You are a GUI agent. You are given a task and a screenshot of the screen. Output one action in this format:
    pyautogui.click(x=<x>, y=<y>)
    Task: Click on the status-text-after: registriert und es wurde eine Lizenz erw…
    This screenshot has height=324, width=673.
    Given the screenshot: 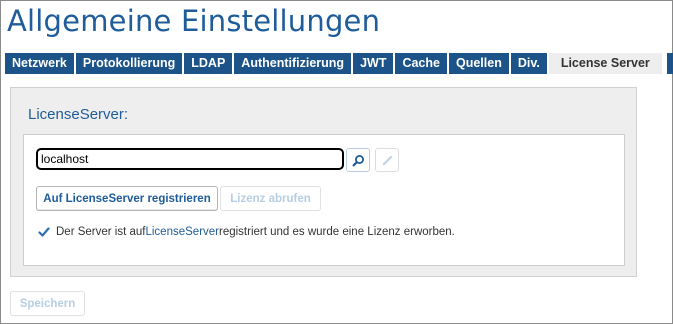 What is the action you would take?
    pyautogui.click(x=337, y=232)
    